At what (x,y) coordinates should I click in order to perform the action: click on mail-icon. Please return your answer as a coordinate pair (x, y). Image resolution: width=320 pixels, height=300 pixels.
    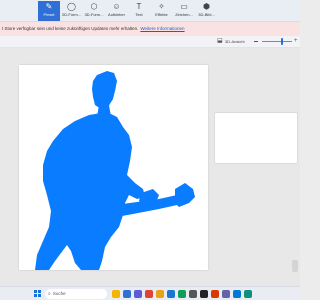
    Looking at the image, I should click on (171, 294).